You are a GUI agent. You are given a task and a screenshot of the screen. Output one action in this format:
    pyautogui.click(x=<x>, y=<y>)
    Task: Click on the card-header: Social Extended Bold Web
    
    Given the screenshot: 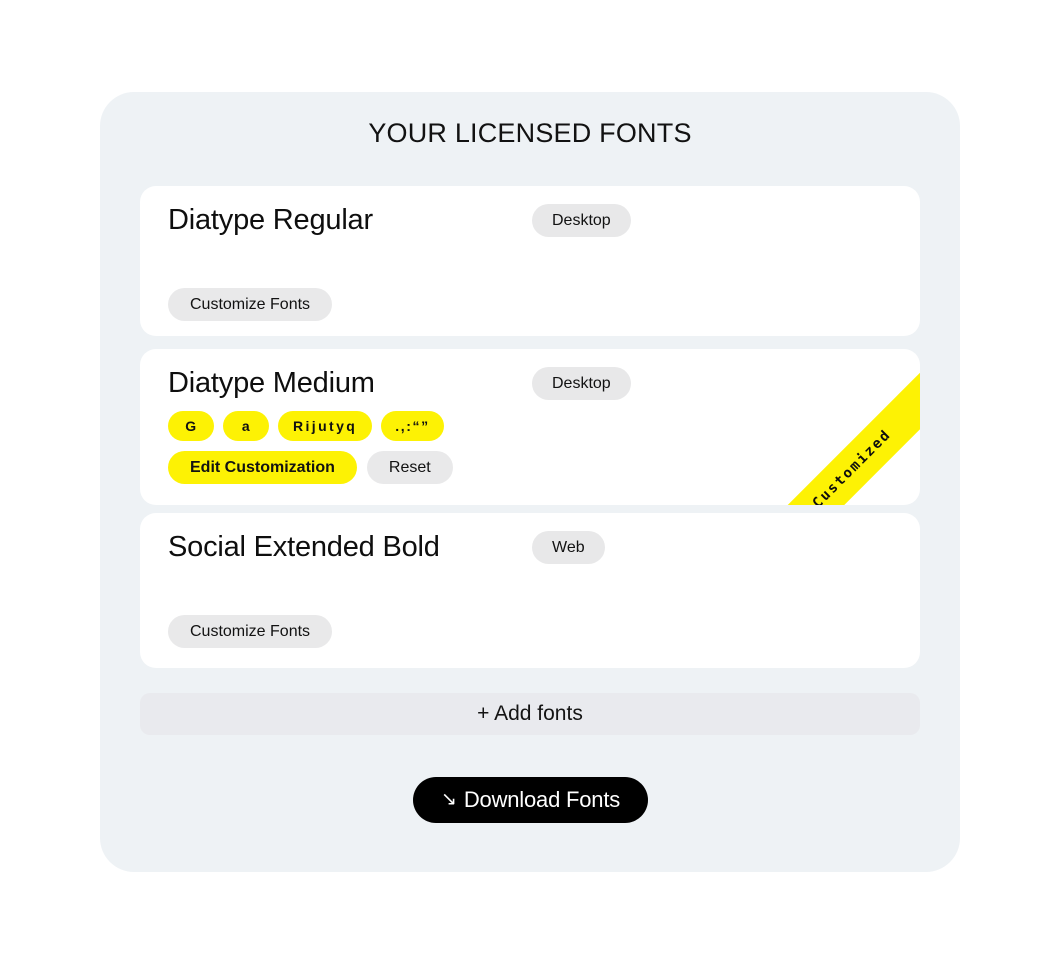 What is the action you would take?
    pyautogui.click(x=386, y=547)
    